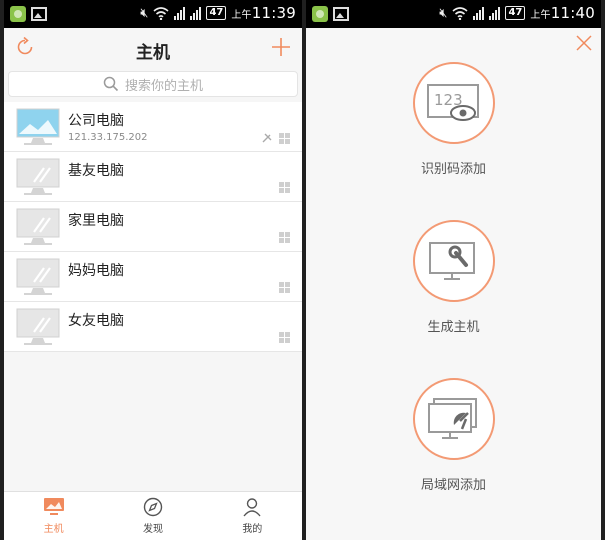 This screenshot has height=540, width=605. What do you see at coordinates (252, 507) in the screenshot?
I see `user-icon` at bounding box center [252, 507].